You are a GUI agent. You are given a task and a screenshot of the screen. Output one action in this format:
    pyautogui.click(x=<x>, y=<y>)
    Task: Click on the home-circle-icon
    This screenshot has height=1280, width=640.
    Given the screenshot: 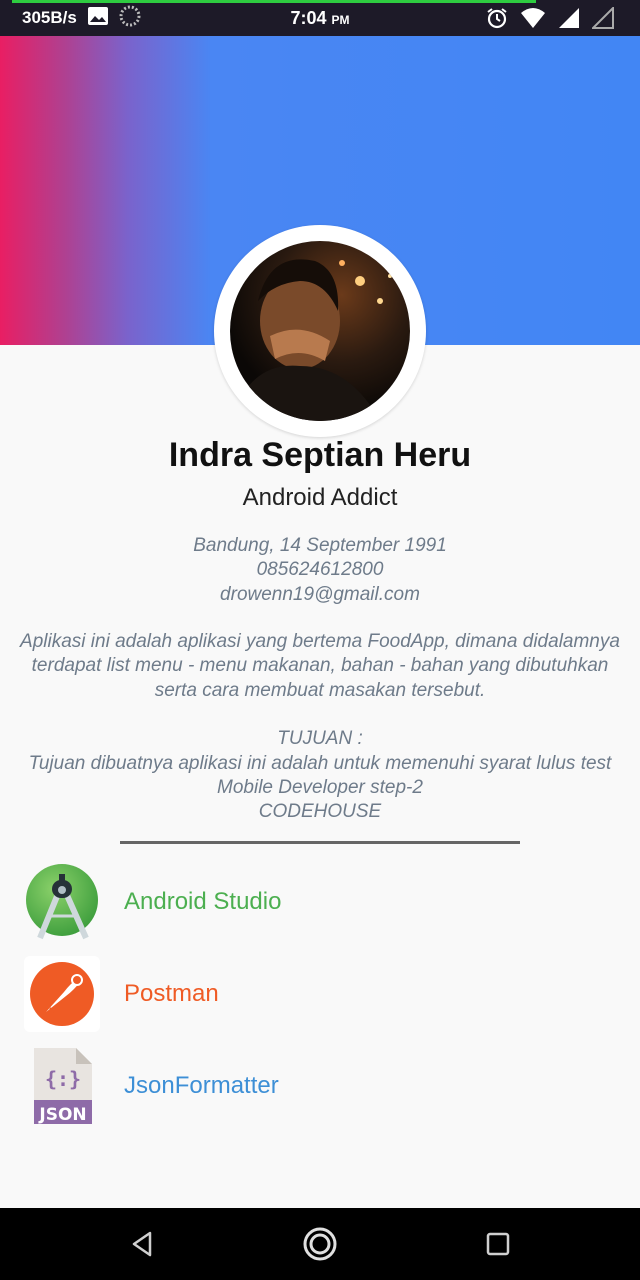 What is the action you would take?
    pyautogui.click(x=320, y=1244)
    